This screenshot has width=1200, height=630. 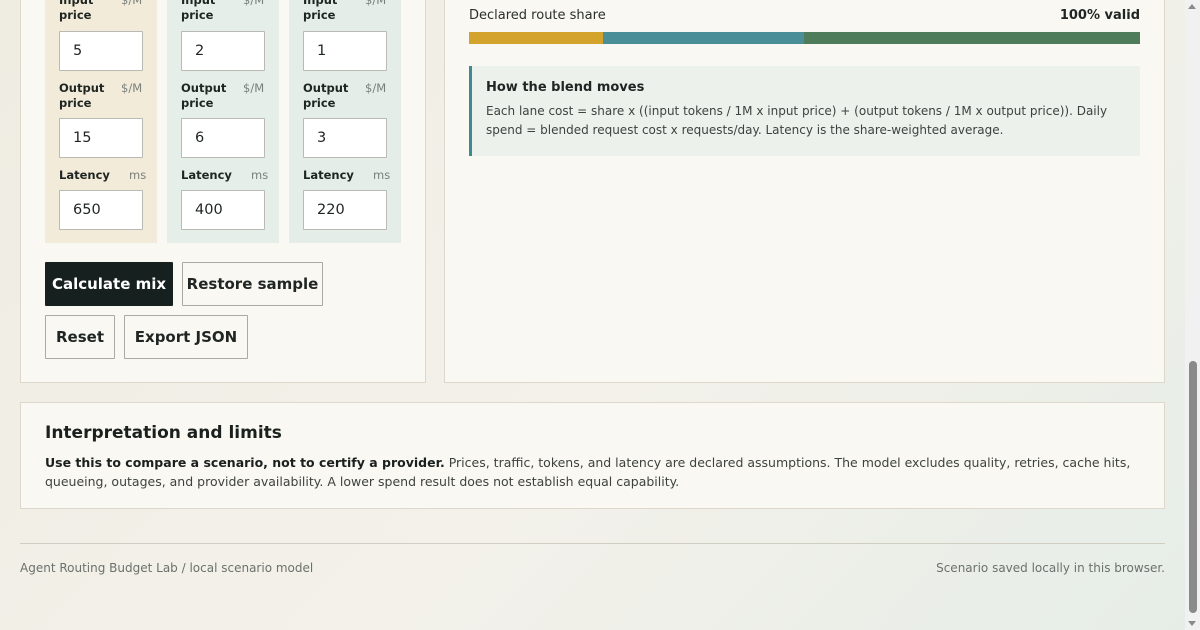 What do you see at coordinates (1099, 15) in the screenshot?
I see `route-share-status: 100% valid` at bounding box center [1099, 15].